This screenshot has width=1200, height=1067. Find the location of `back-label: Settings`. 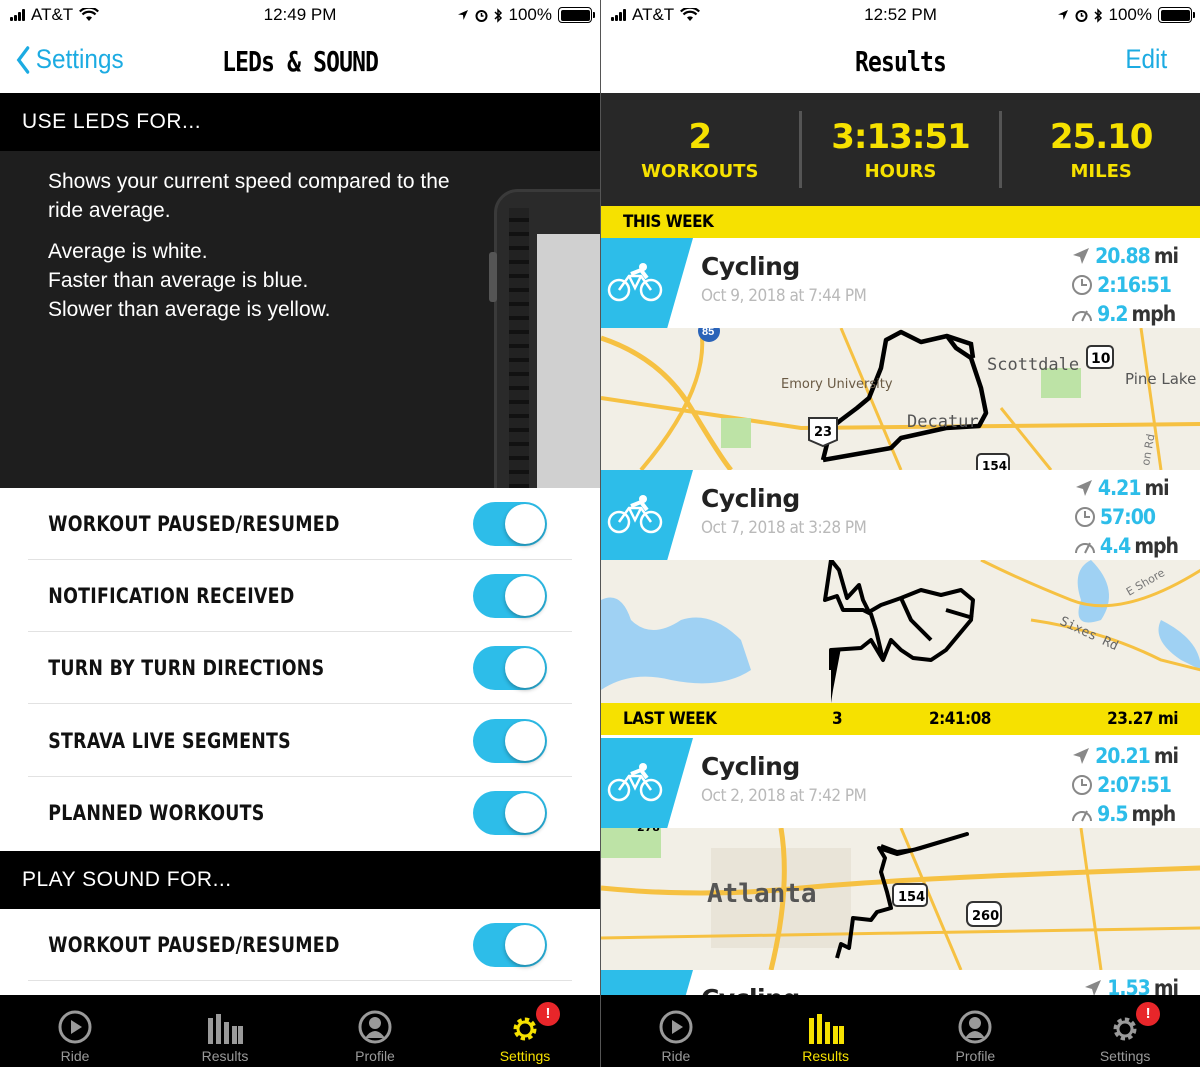

back-label: Settings is located at coordinates (79, 59).